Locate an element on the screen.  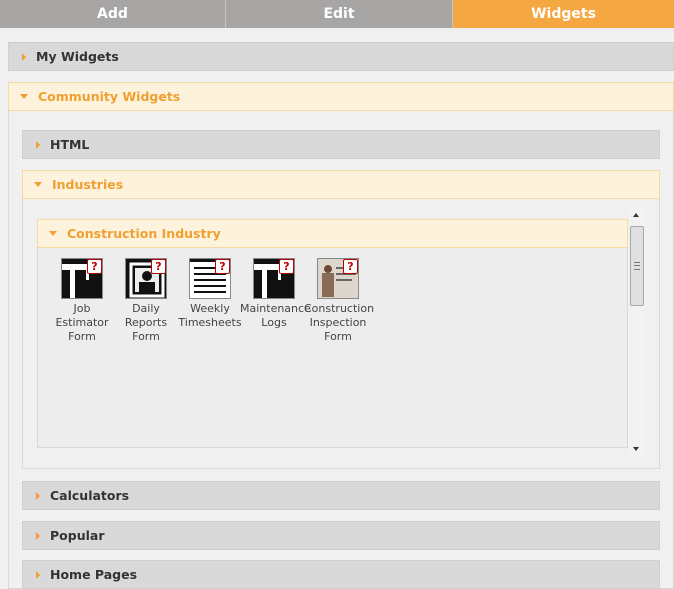
widget-weekly-timesheets: ? Weekly Timesheets is located at coordinates (210, 294).